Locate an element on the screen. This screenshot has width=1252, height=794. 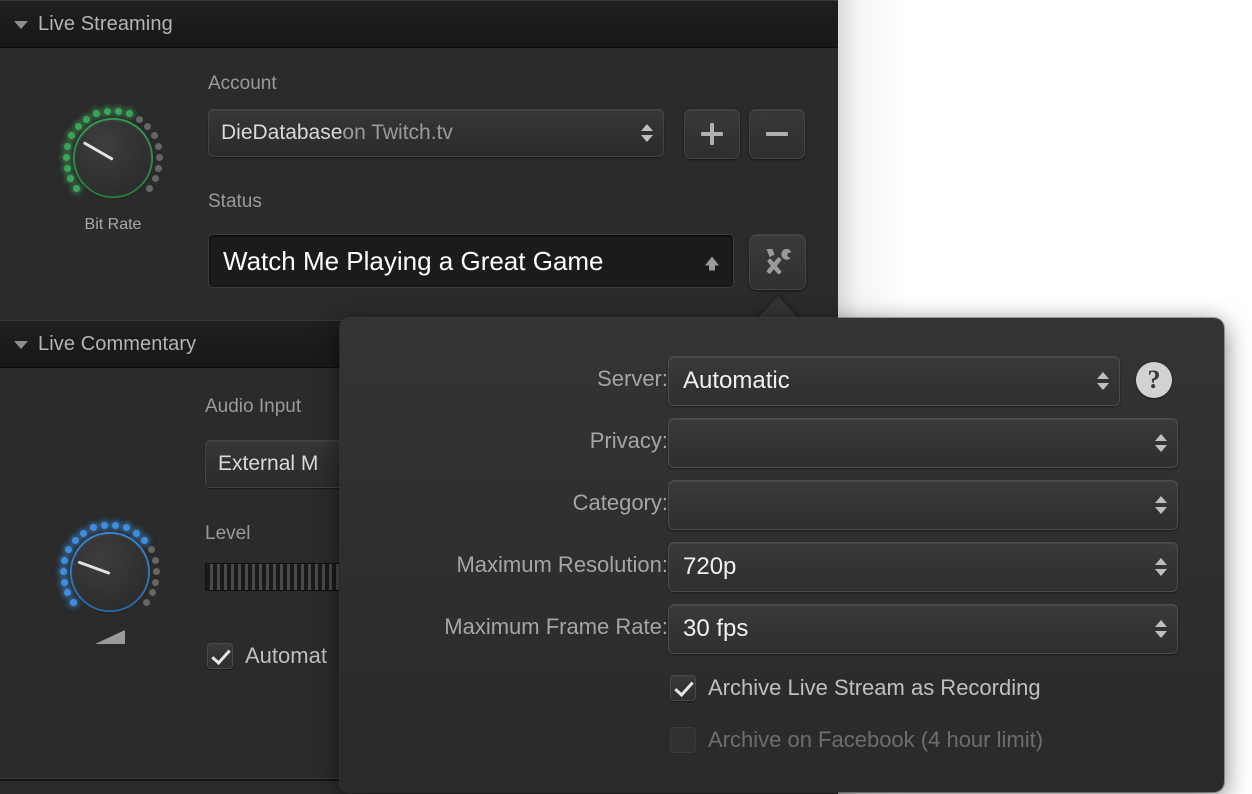
add-account-button is located at coordinates (712, 134).